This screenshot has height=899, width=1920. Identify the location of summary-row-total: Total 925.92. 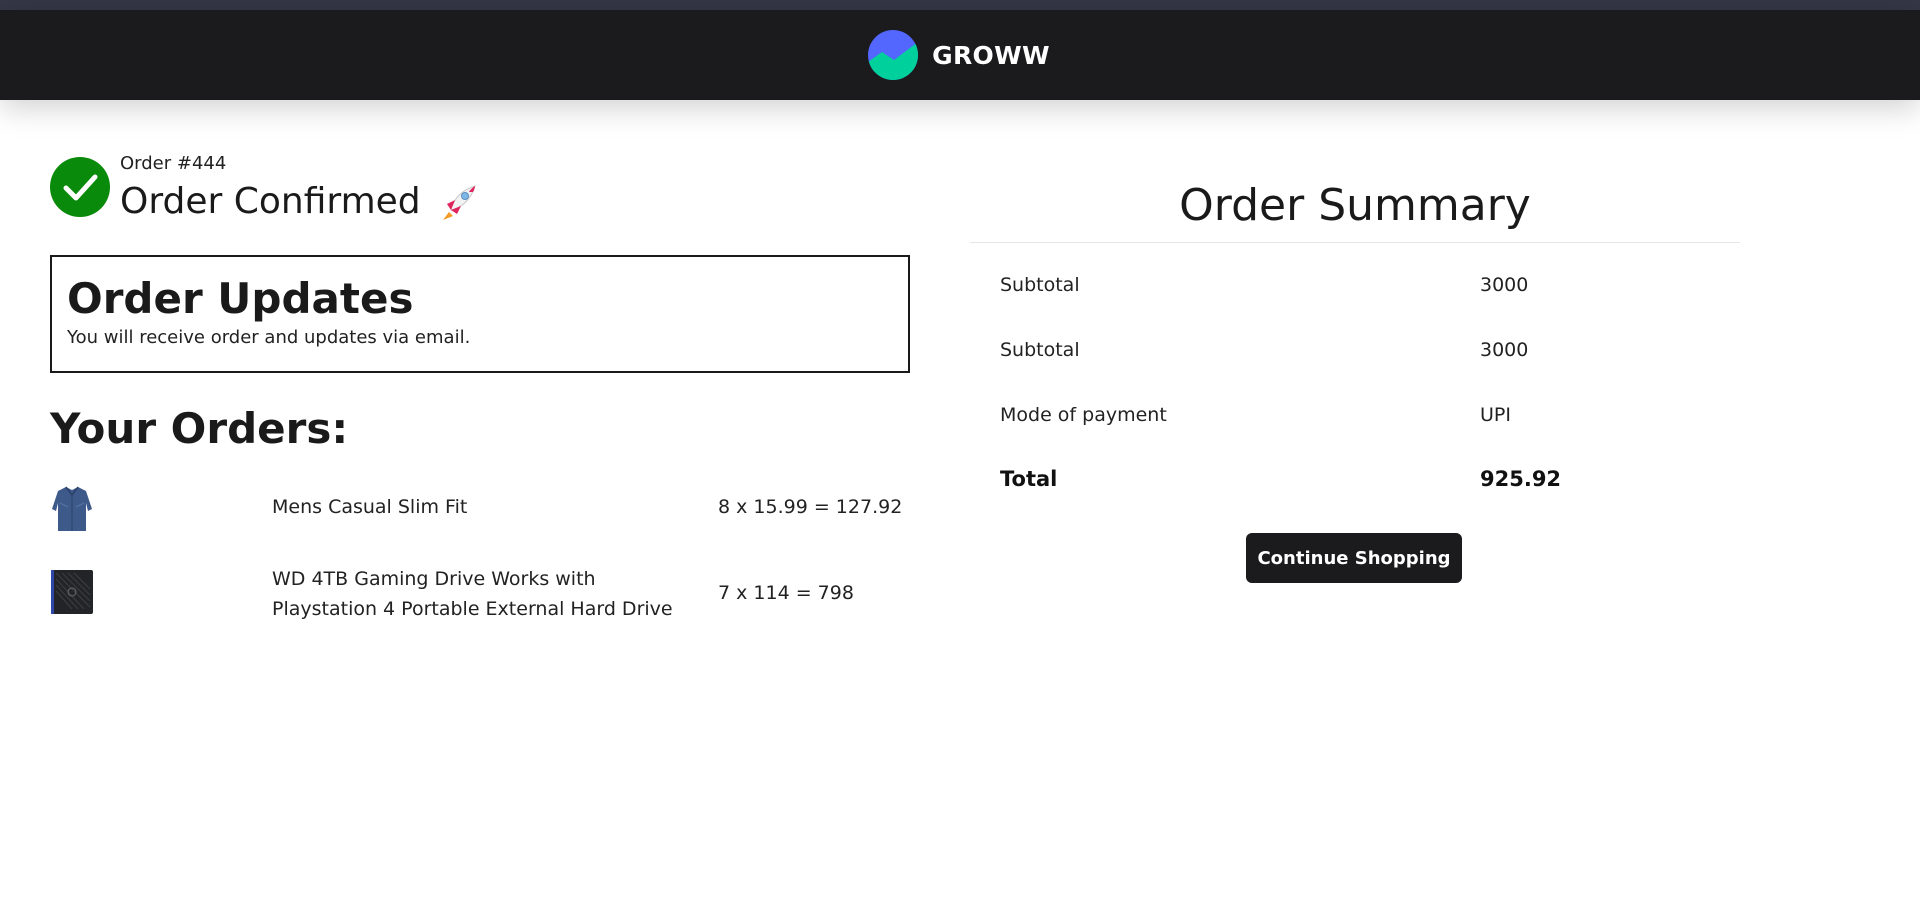
(1350, 482).